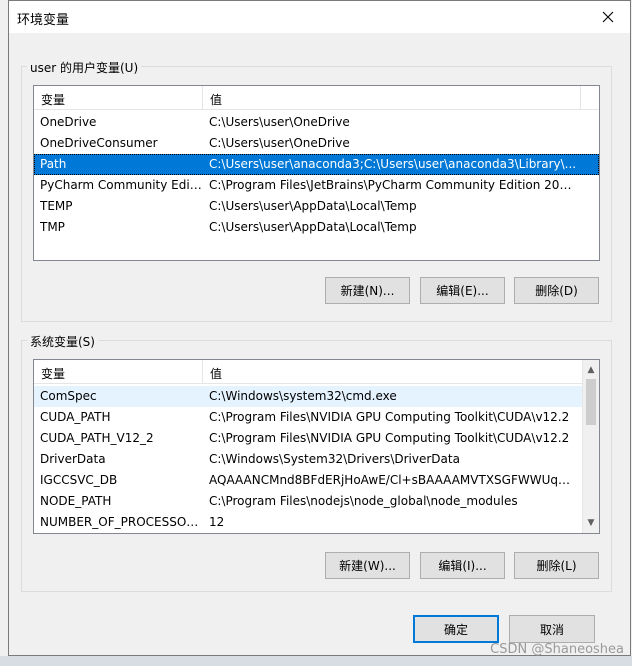 Image resolution: width=632 pixels, height=666 pixels. Describe the element at coordinates (62, 341) in the screenshot. I see `system-variables-label: 系统变量(S)` at that location.